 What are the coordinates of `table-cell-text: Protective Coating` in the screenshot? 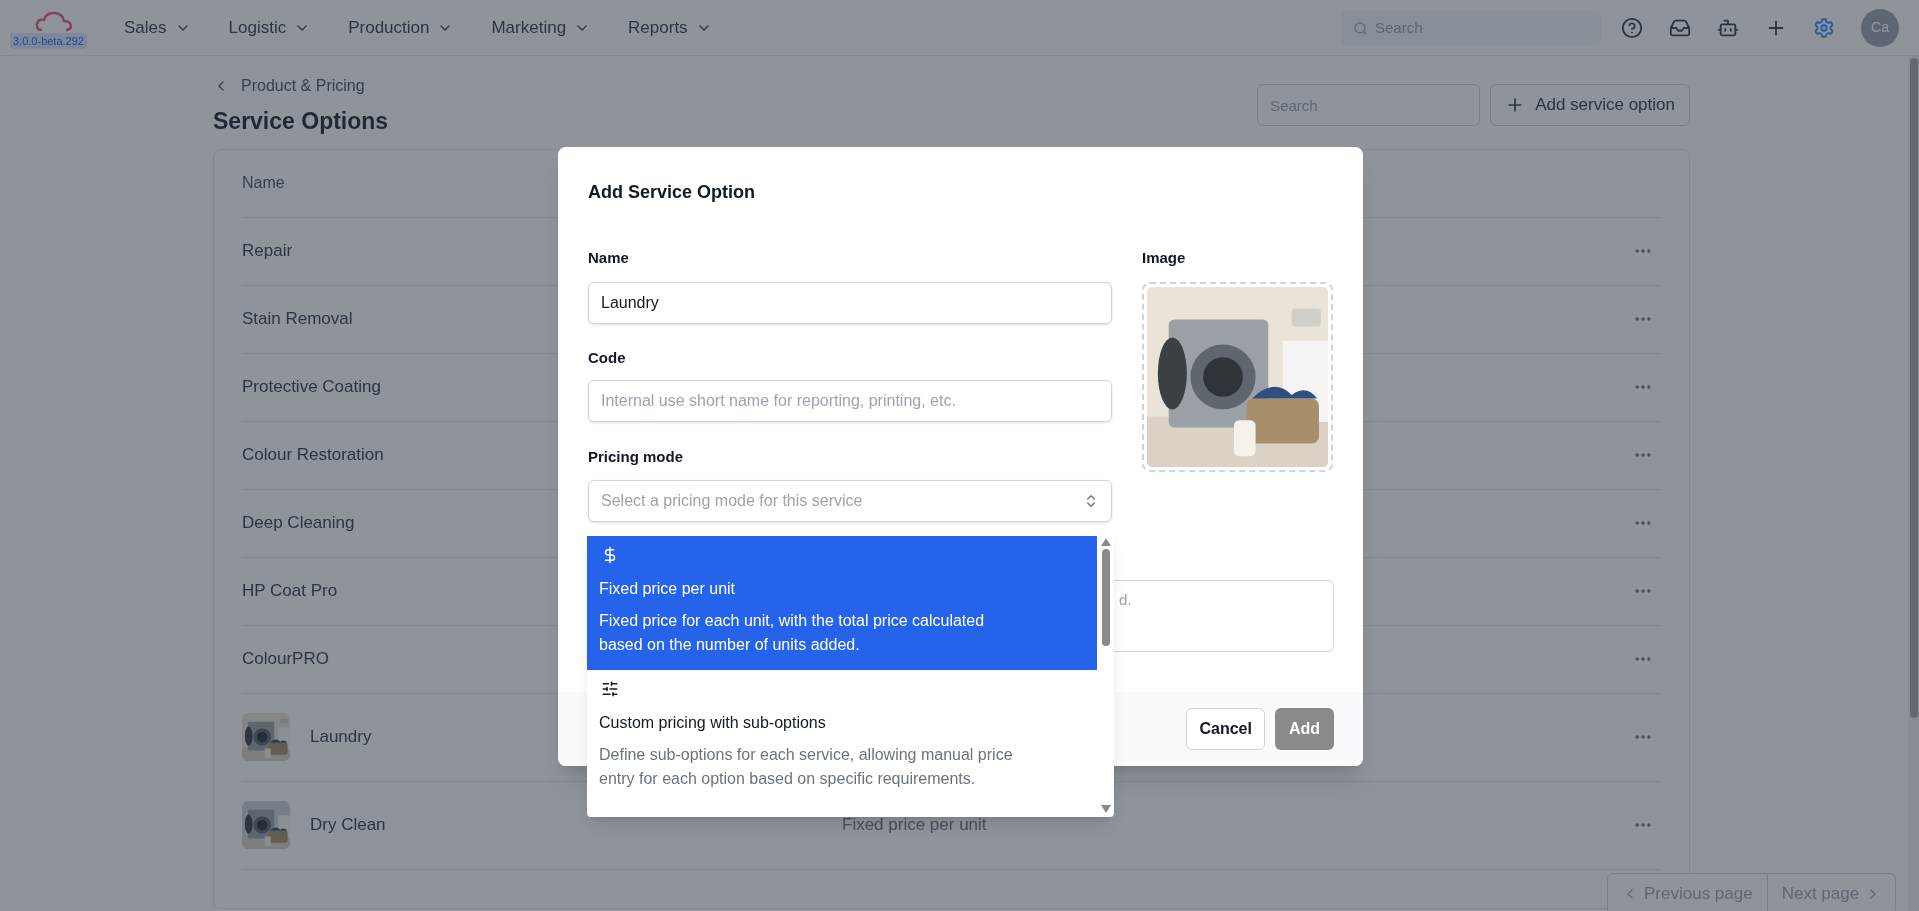 It's located at (311, 387).